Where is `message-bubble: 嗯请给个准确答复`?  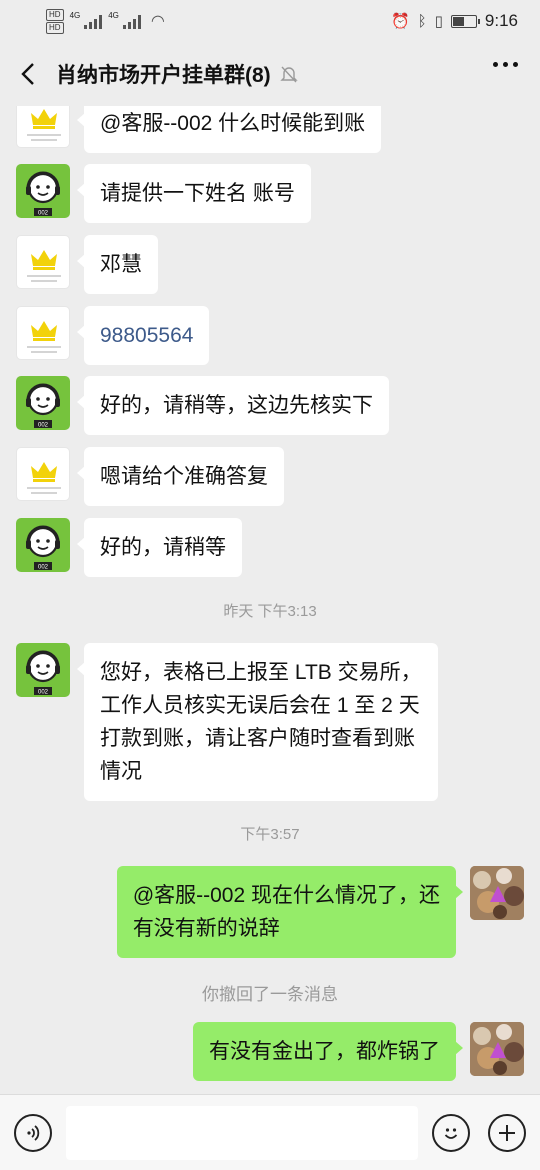 message-bubble: 嗯请给个准确答复 is located at coordinates (180, 476).